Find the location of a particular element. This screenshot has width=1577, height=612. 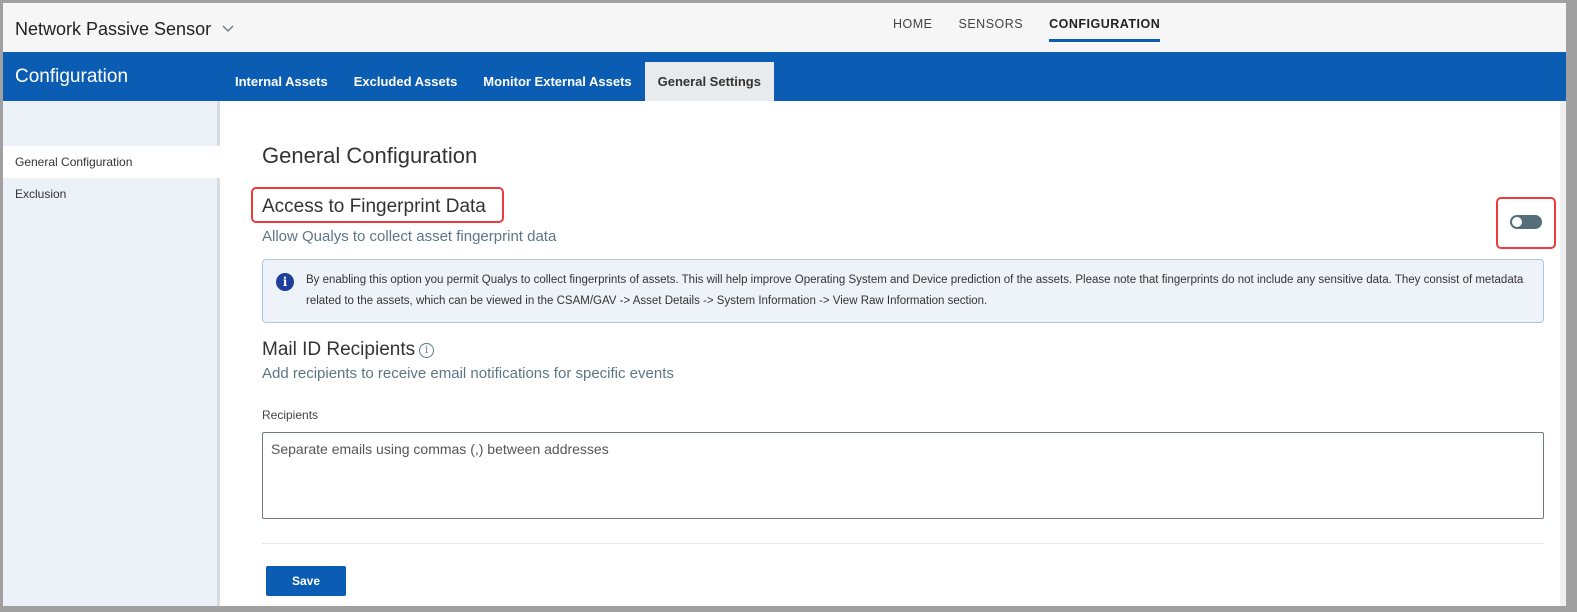

nav-sensors: SENSORS is located at coordinates (991, 29).